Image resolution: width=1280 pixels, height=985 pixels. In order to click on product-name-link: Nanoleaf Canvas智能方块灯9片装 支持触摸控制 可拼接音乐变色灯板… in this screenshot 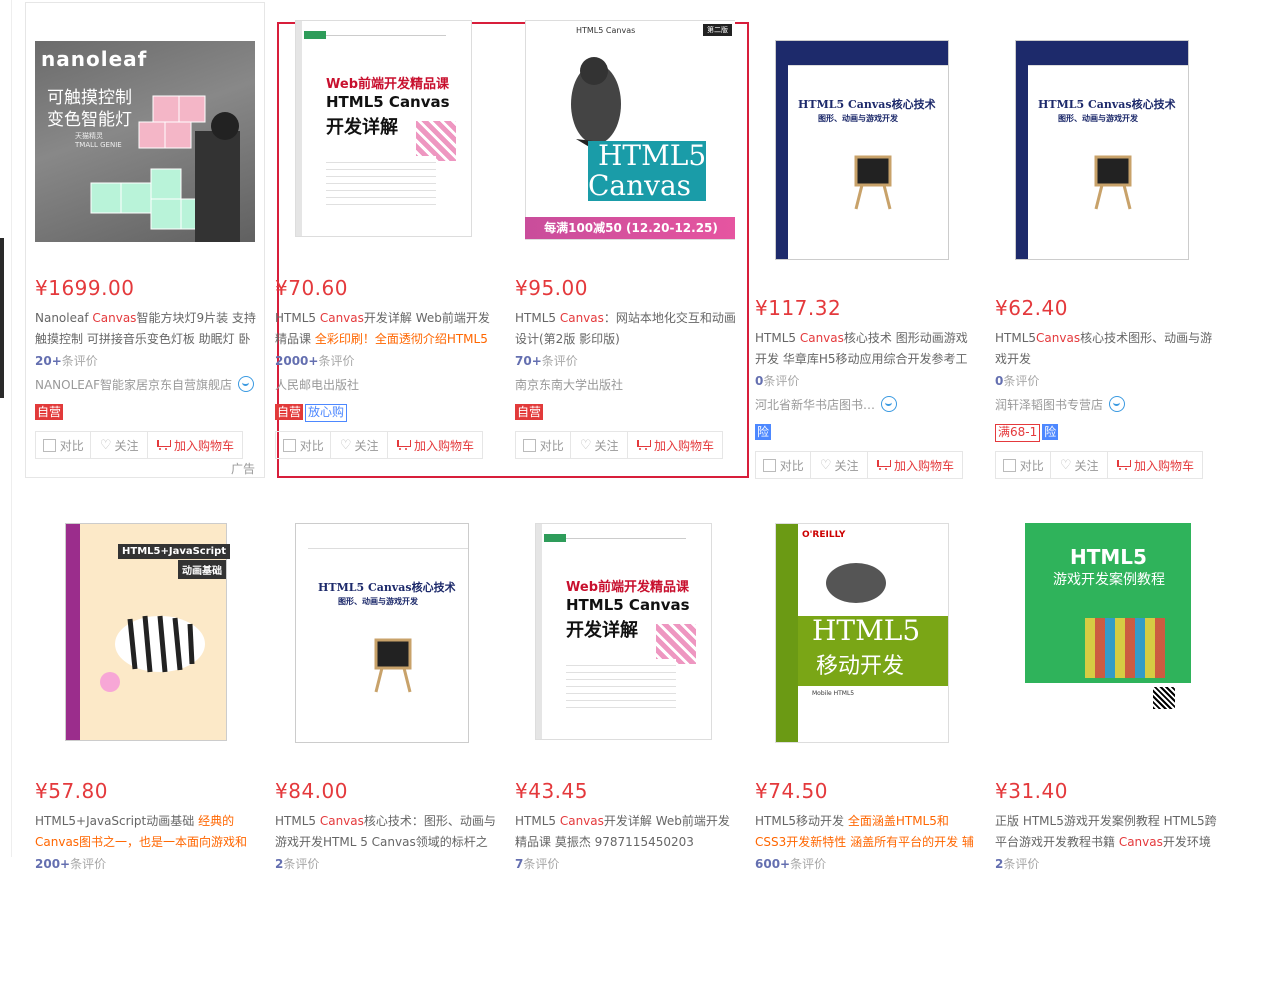, I will do `click(146, 329)`.